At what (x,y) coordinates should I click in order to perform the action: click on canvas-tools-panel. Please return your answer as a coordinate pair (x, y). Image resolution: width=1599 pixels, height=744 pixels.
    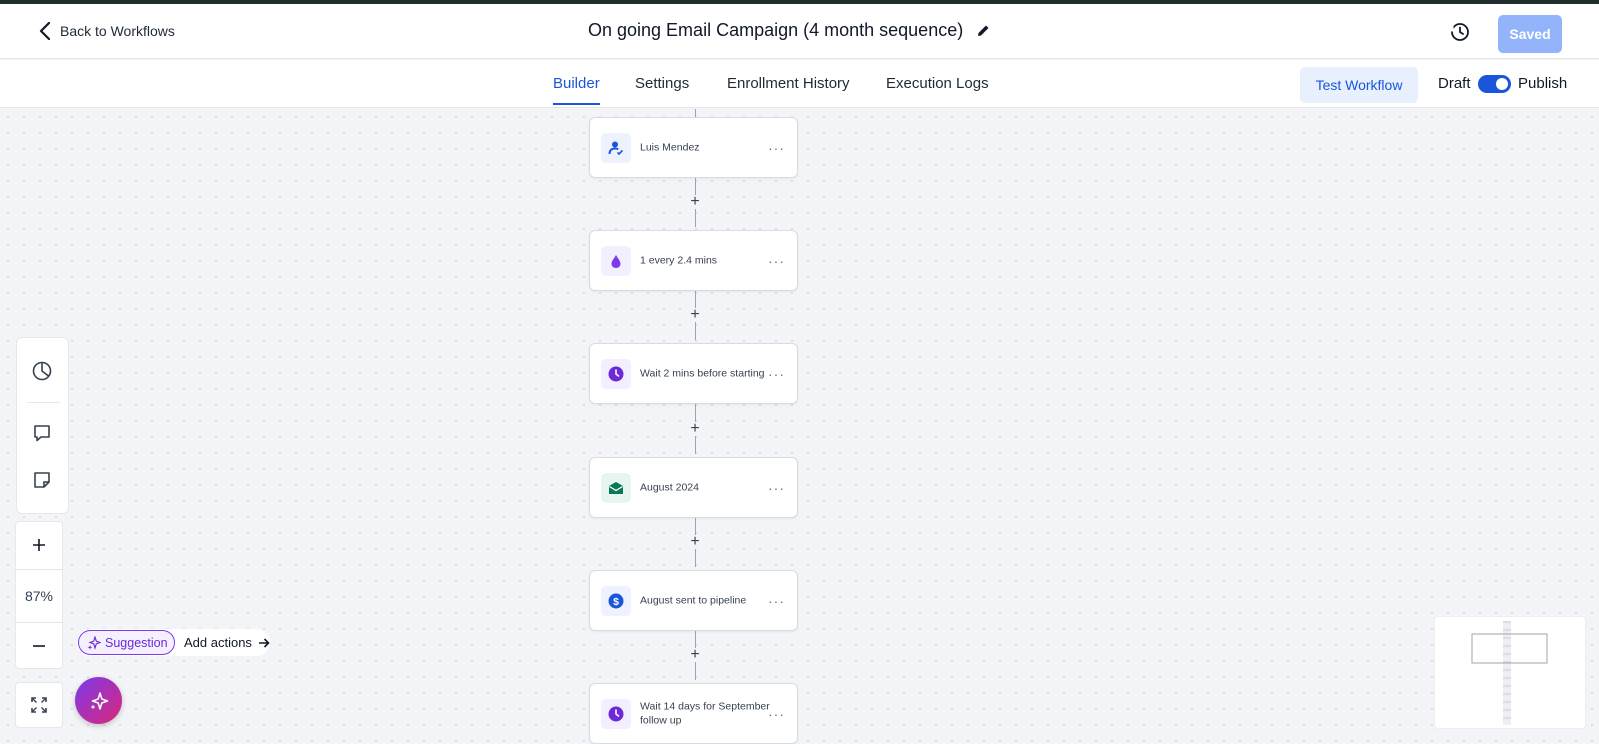
    Looking at the image, I should click on (42, 425).